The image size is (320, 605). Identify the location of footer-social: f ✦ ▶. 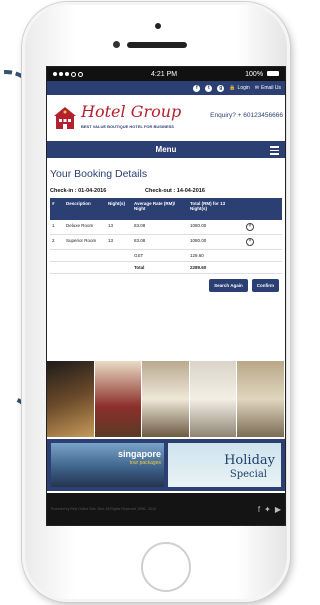
(269, 509).